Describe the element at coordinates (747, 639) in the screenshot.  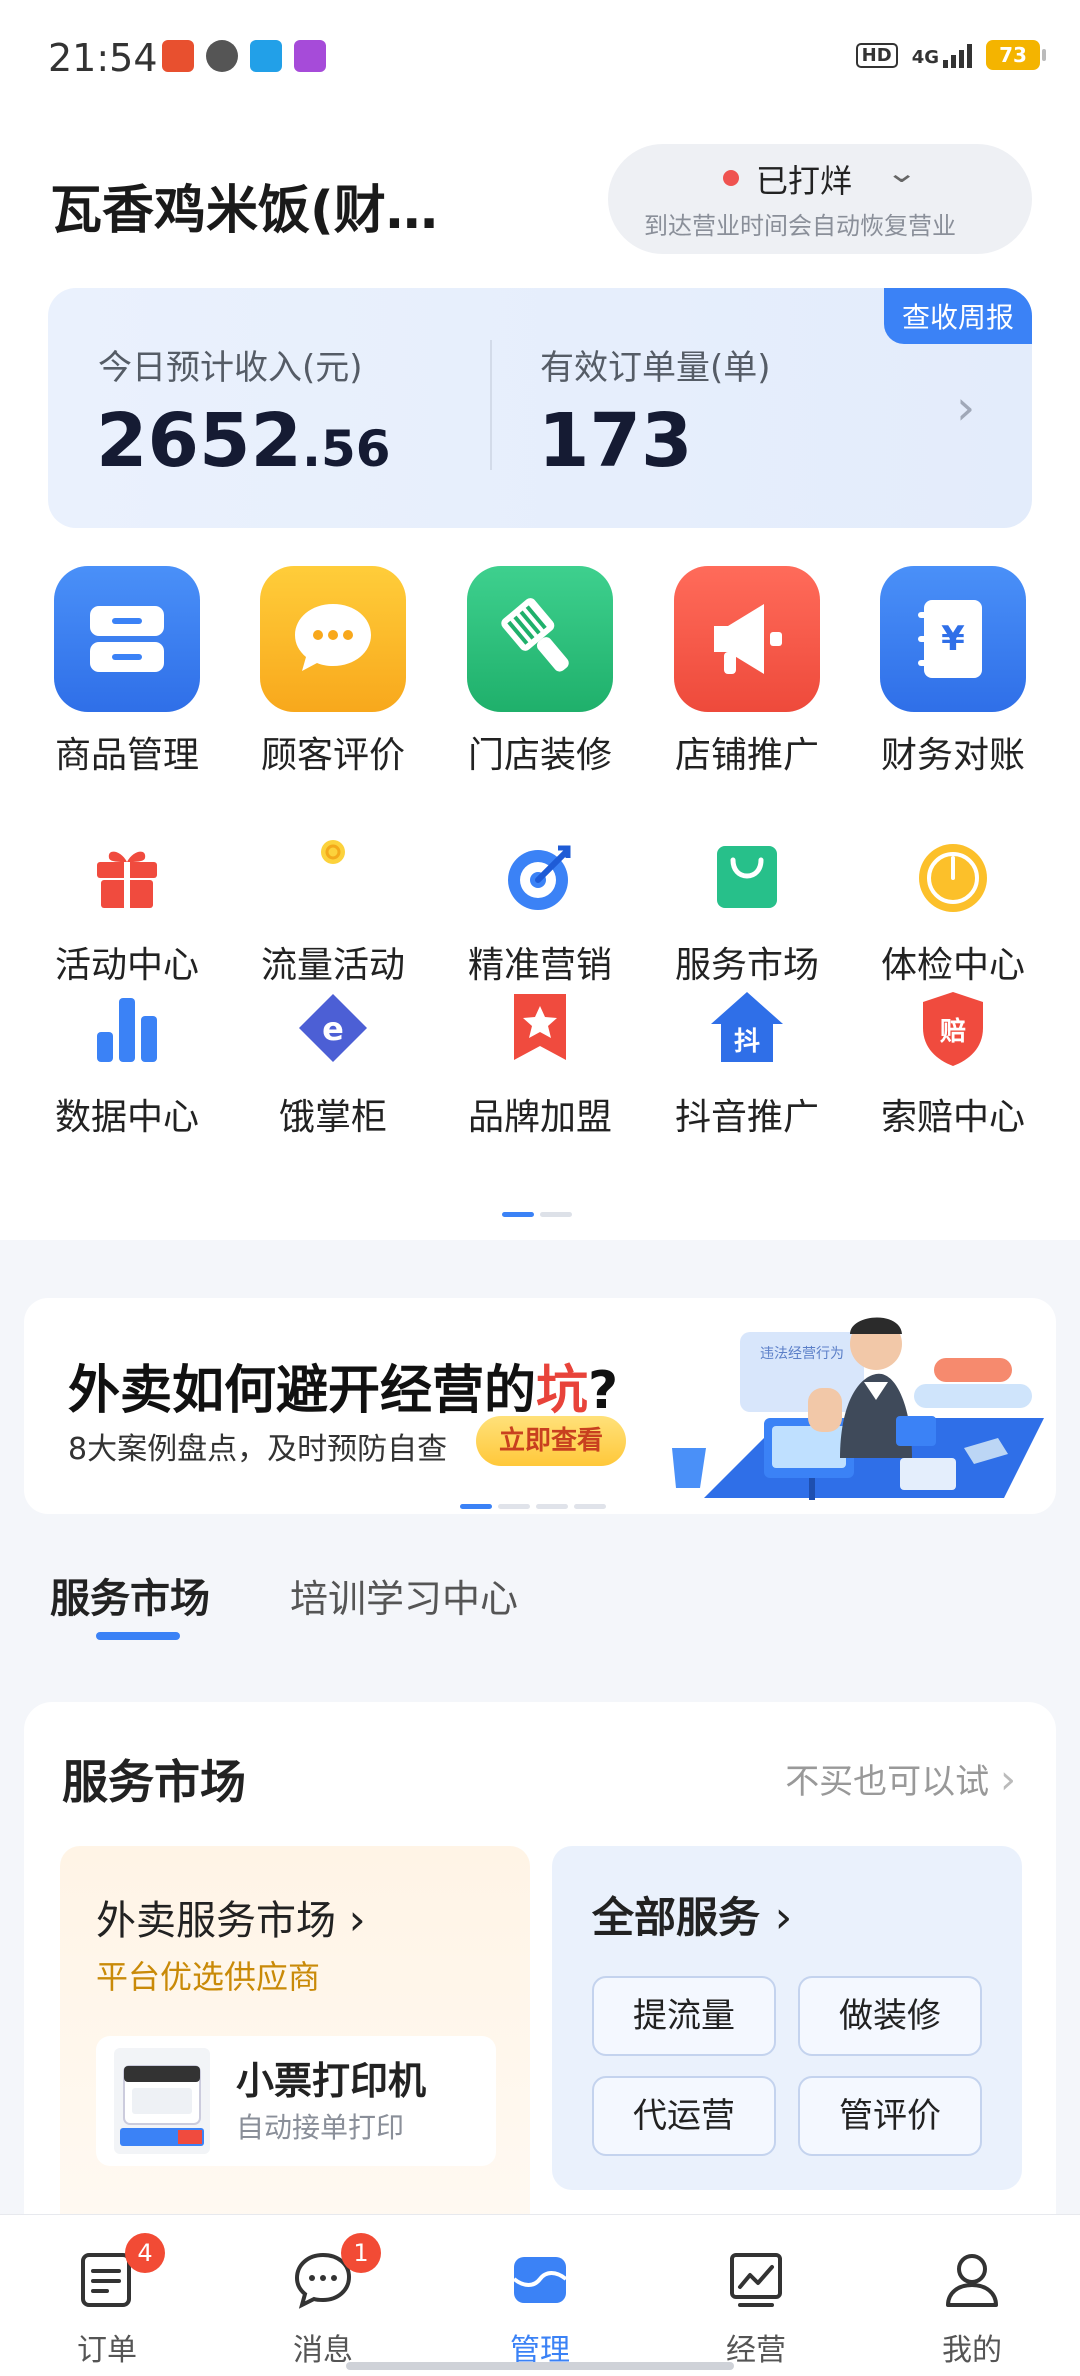
I see `tool-store-promotion` at that location.